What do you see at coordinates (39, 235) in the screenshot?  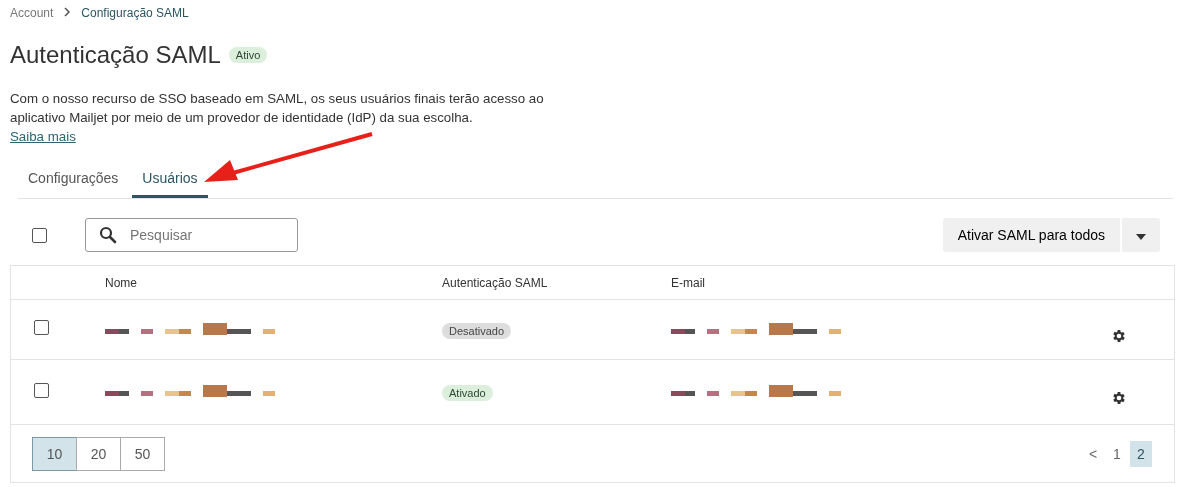 I see `select-all-checkbox` at bounding box center [39, 235].